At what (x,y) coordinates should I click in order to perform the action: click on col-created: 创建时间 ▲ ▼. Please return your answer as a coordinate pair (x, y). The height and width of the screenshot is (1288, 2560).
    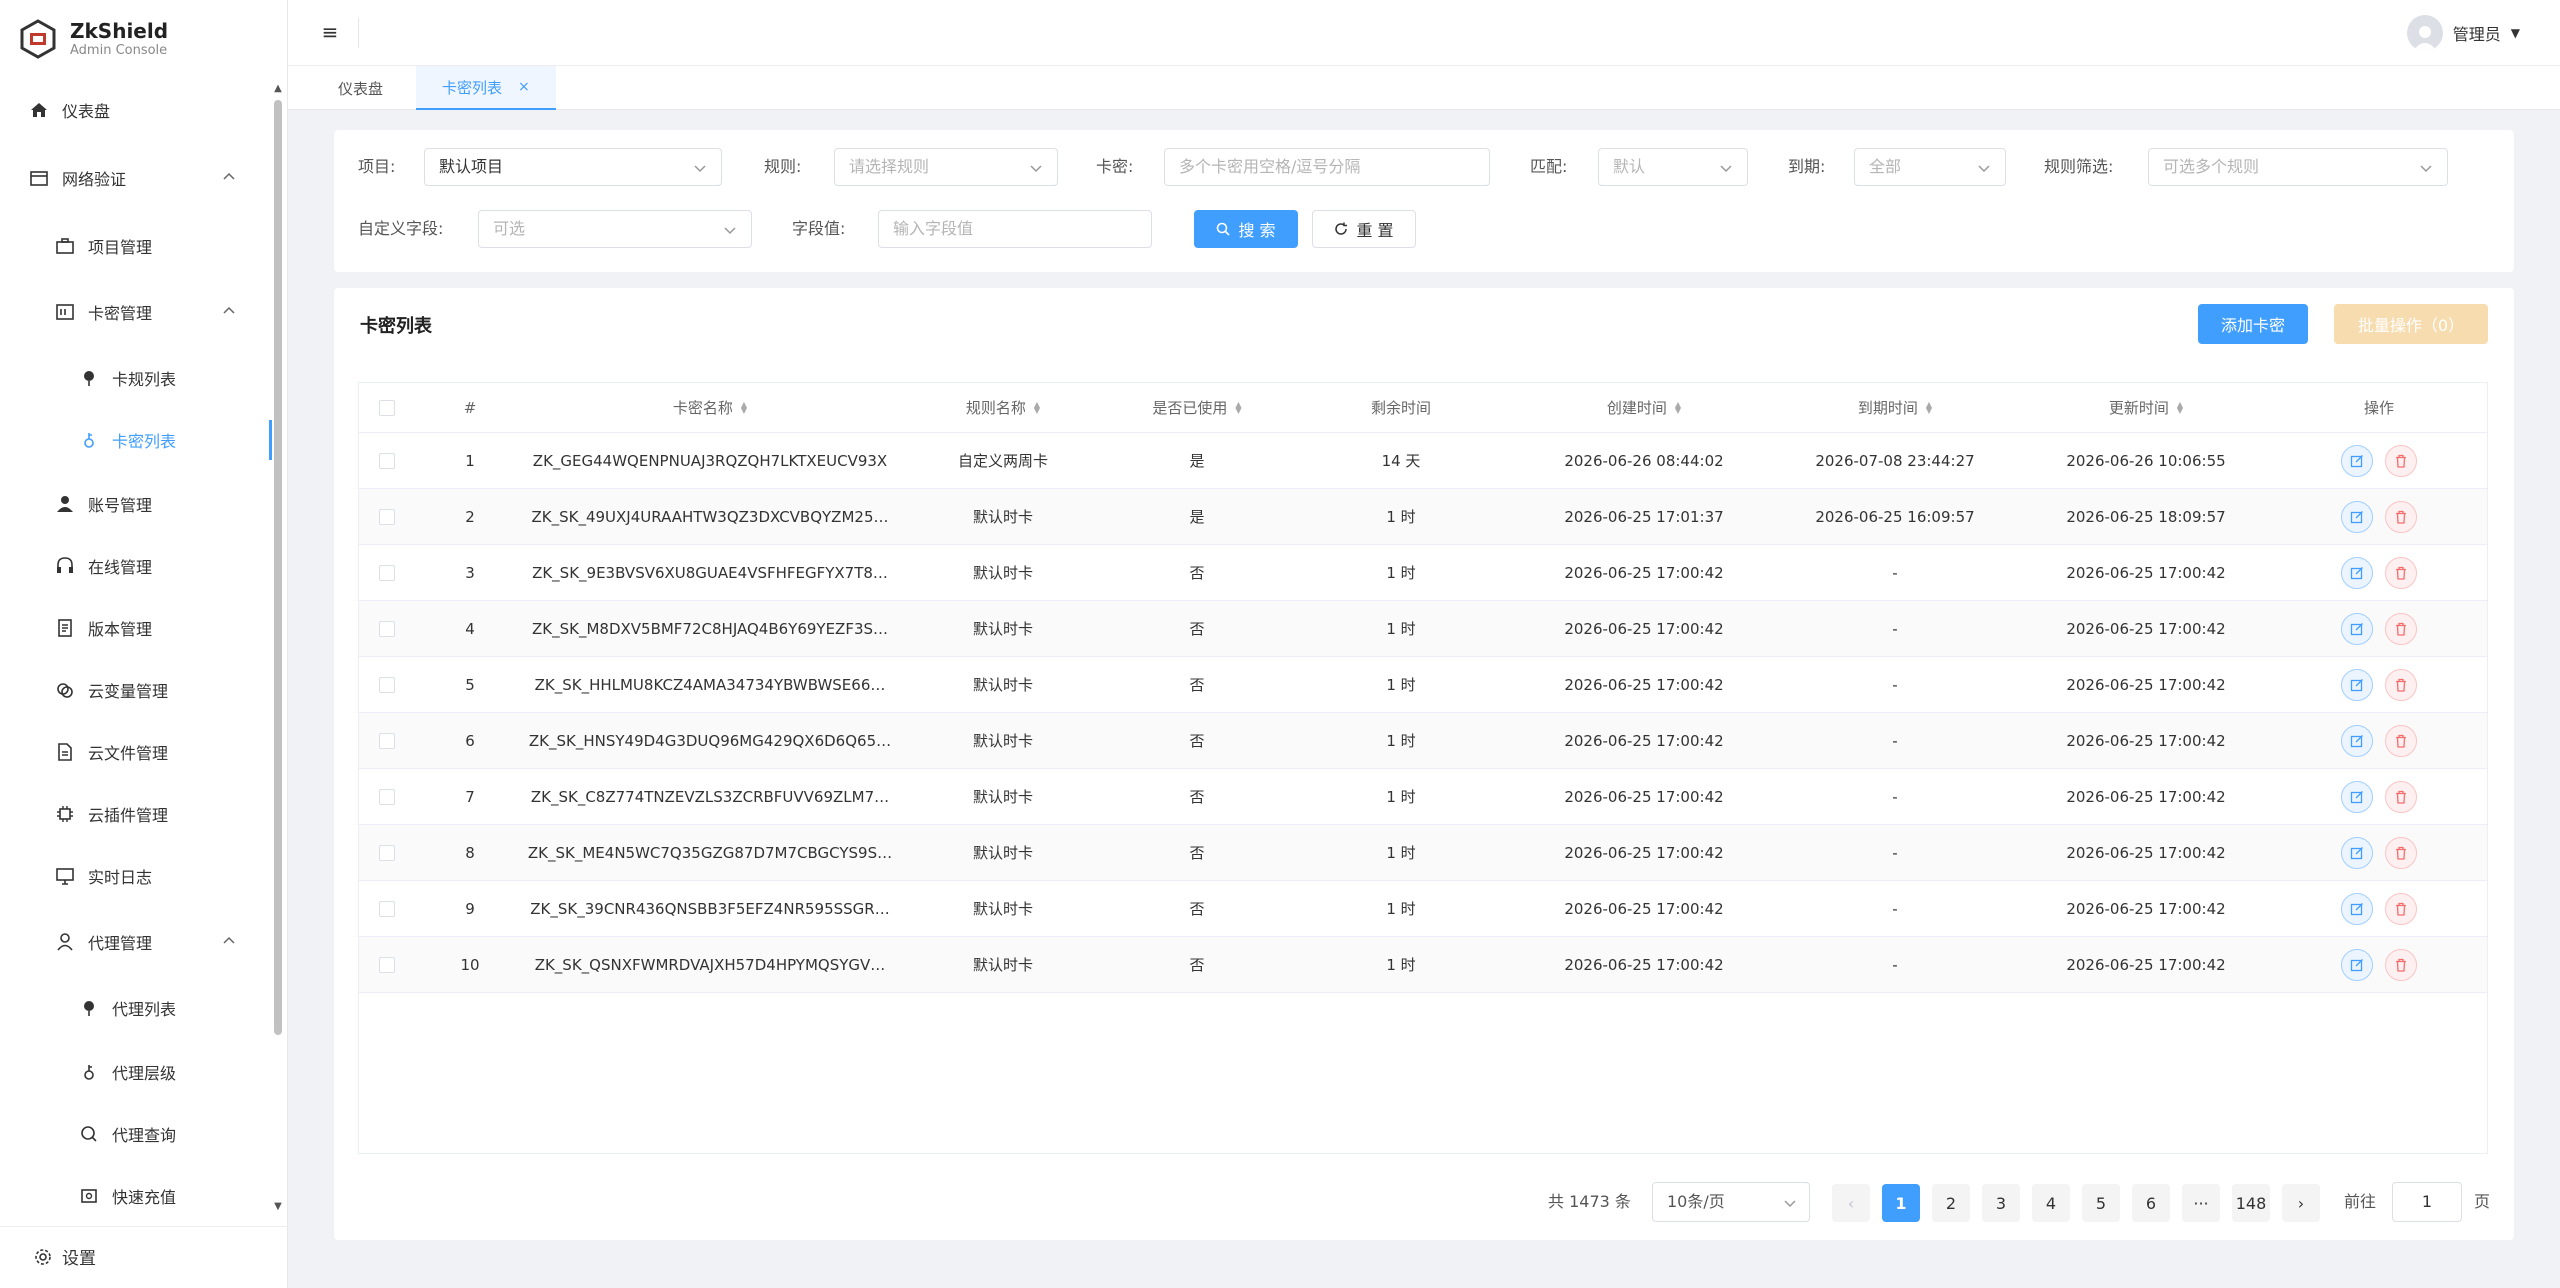
    Looking at the image, I should click on (1644, 407).